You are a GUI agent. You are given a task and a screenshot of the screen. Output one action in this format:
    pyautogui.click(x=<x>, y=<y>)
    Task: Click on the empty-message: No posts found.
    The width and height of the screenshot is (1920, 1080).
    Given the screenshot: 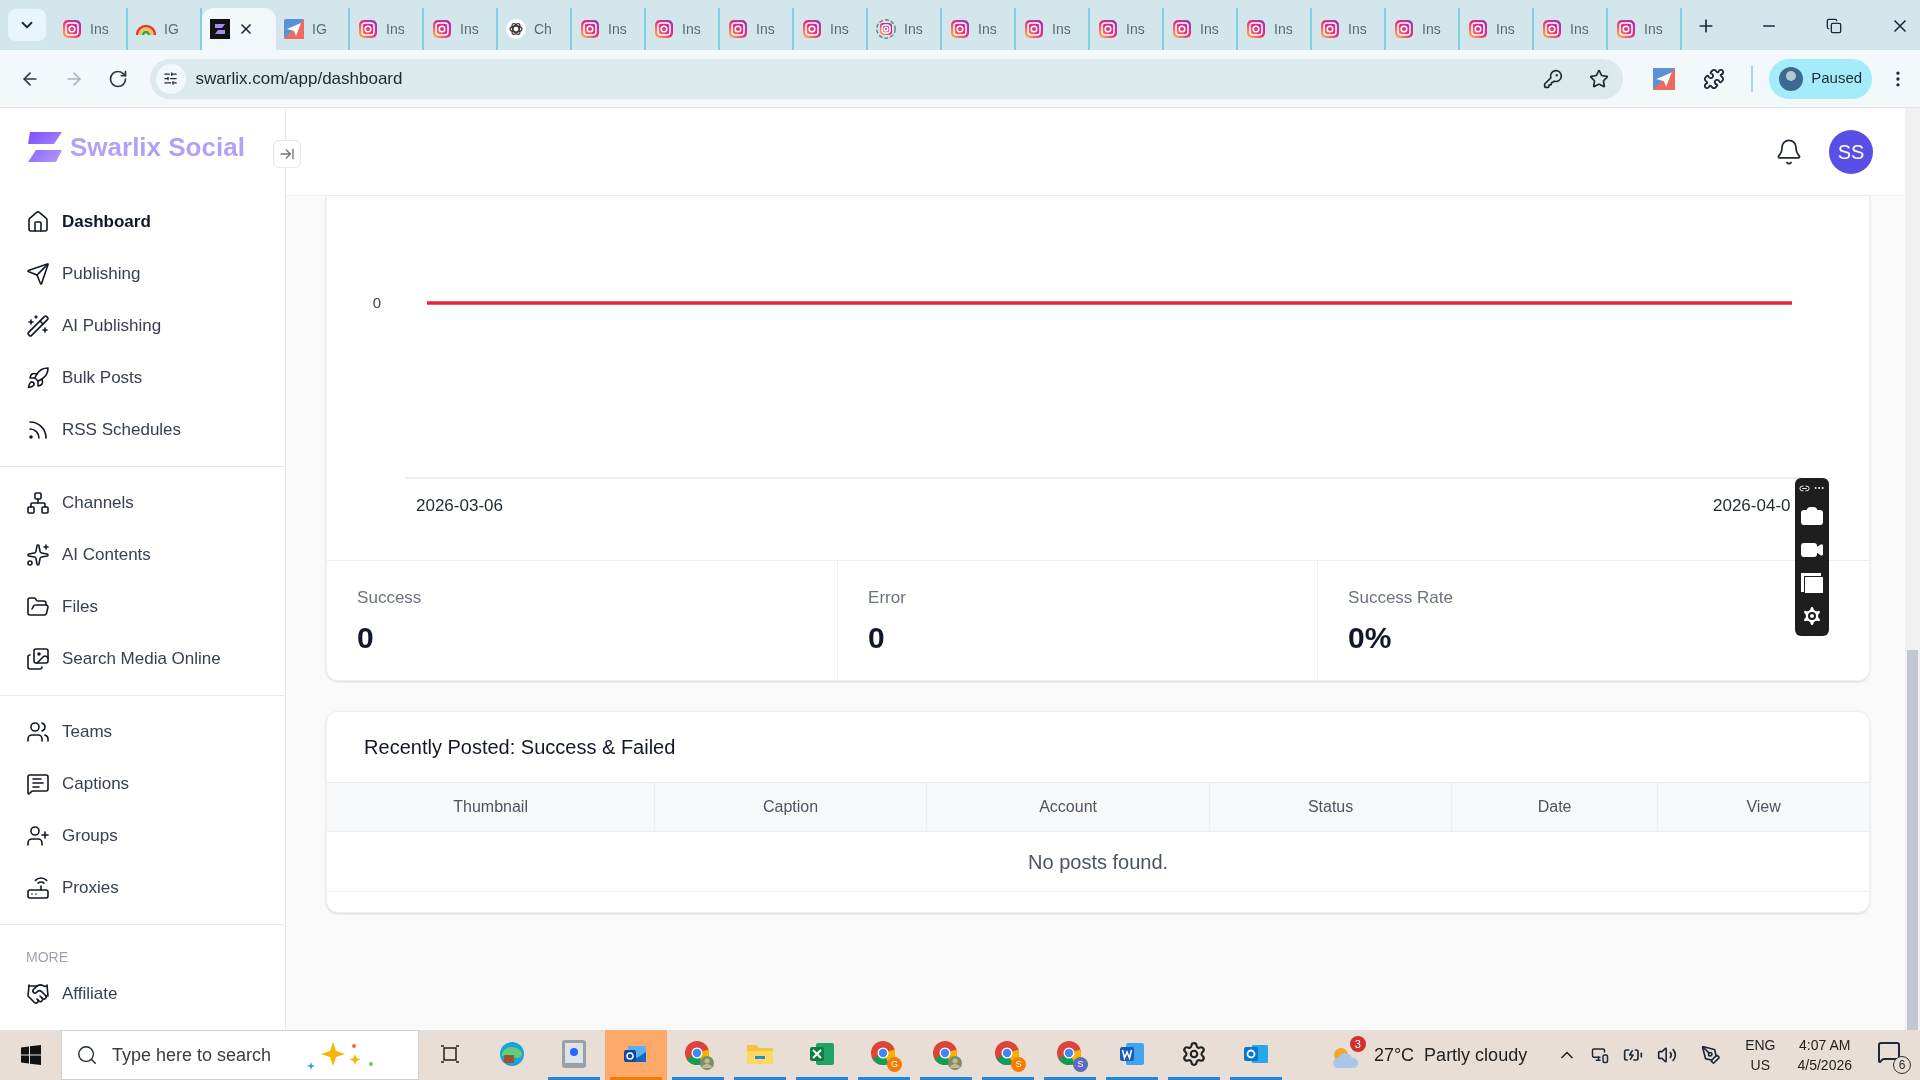 What is the action you would take?
    pyautogui.click(x=1098, y=862)
    